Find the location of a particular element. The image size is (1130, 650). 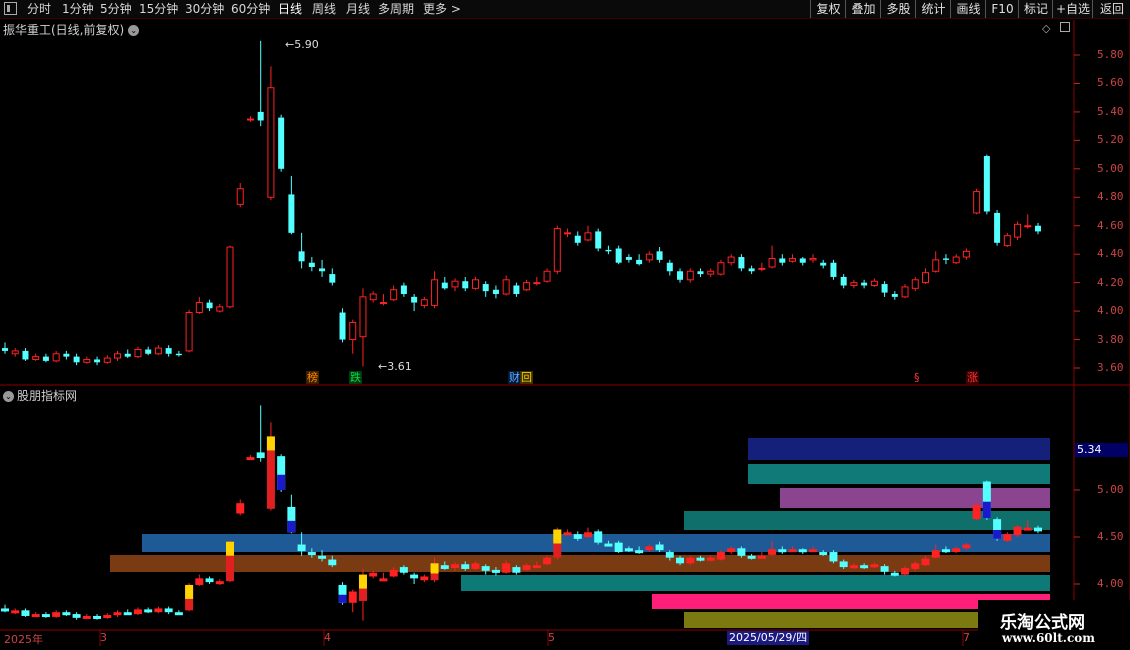

indicator-highlight is located at coordinates (189, 591).